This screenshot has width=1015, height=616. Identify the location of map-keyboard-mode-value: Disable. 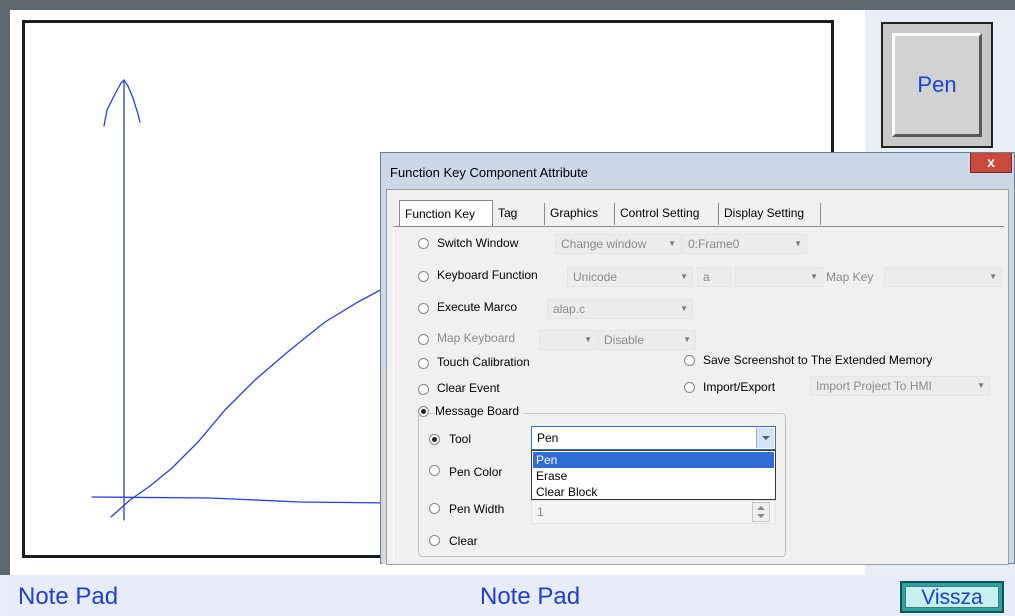
(624, 340).